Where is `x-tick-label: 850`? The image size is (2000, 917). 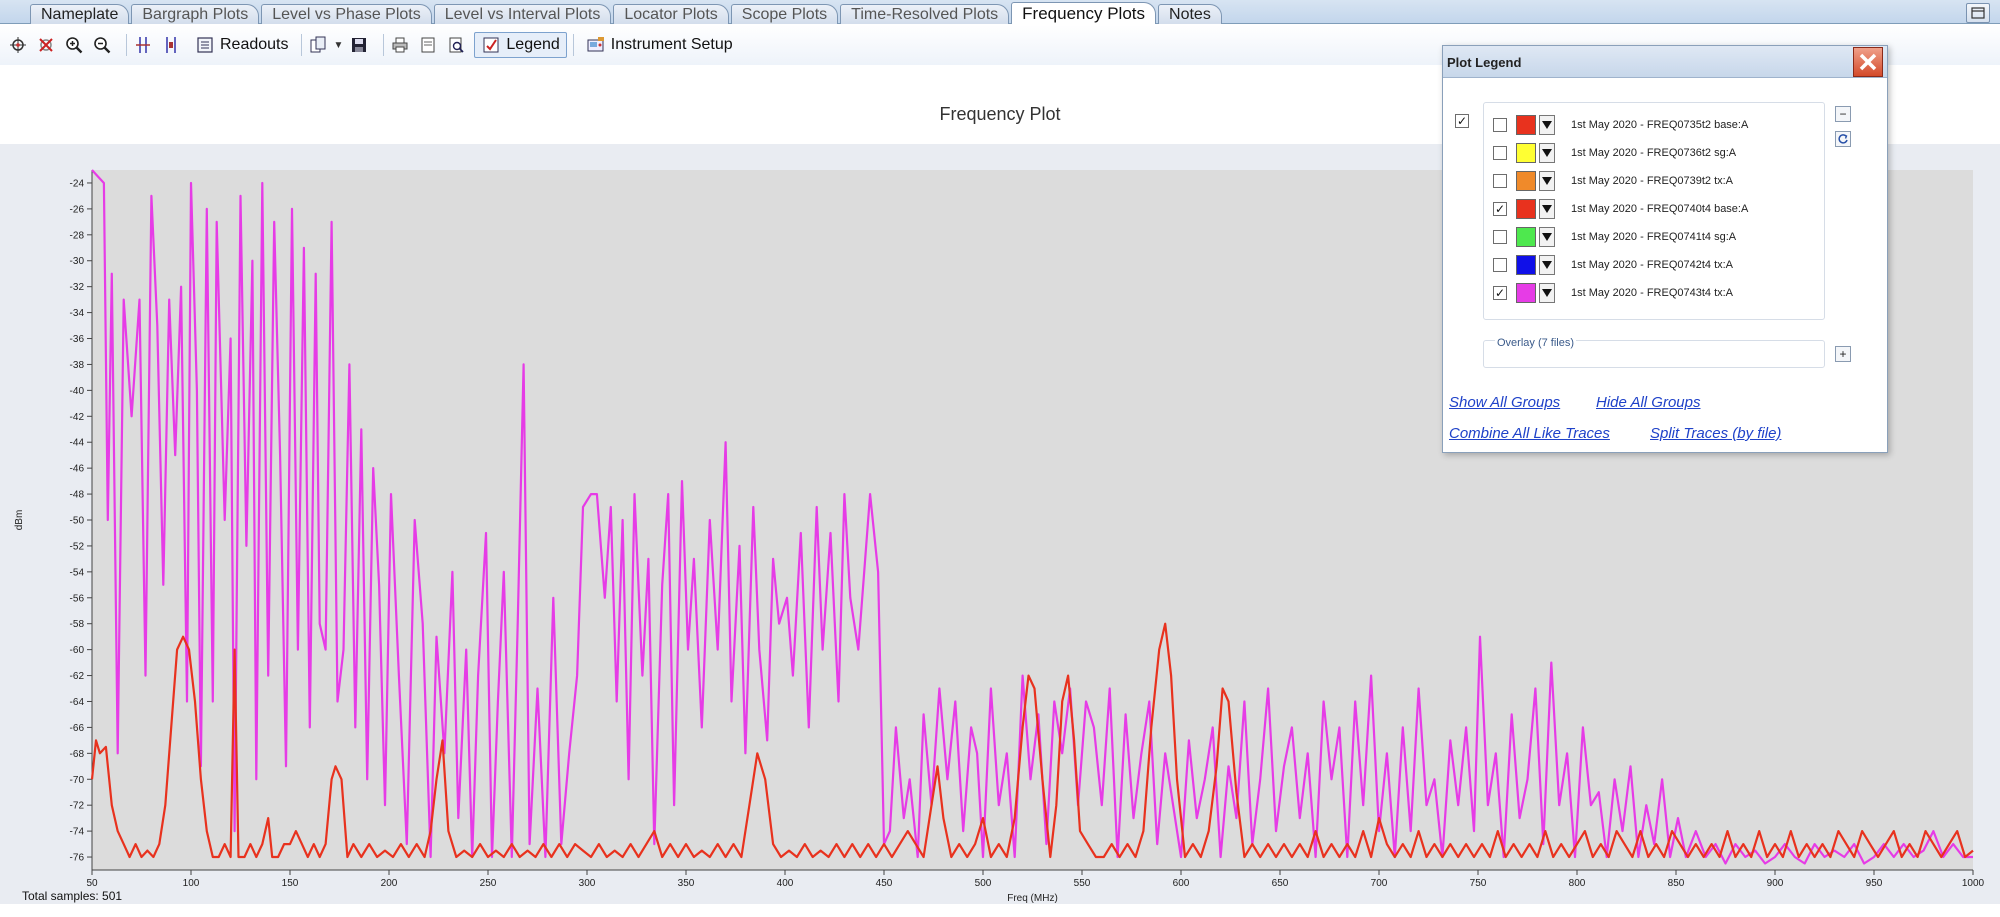
x-tick-label: 850 is located at coordinates (1676, 883).